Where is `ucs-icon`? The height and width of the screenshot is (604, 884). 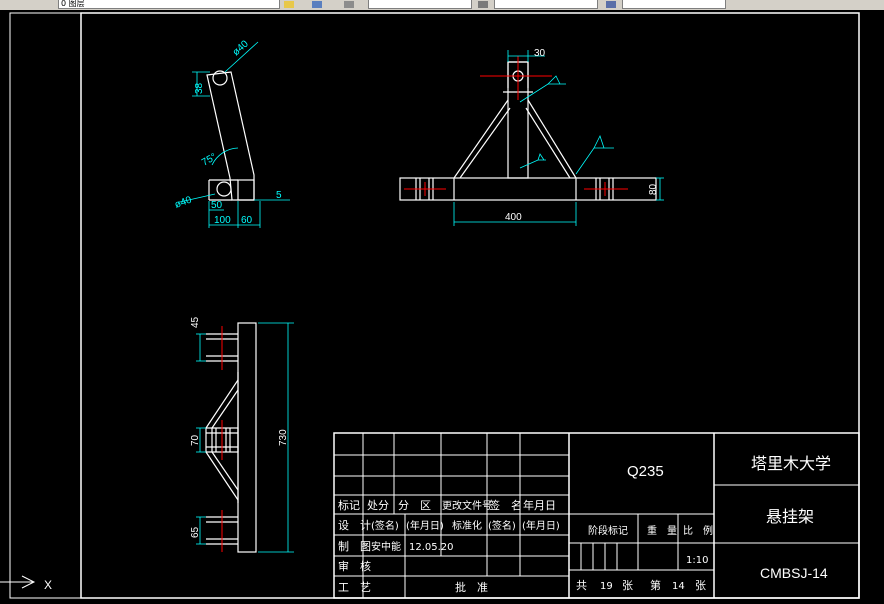
ucs-icon is located at coordinates (18, 586).